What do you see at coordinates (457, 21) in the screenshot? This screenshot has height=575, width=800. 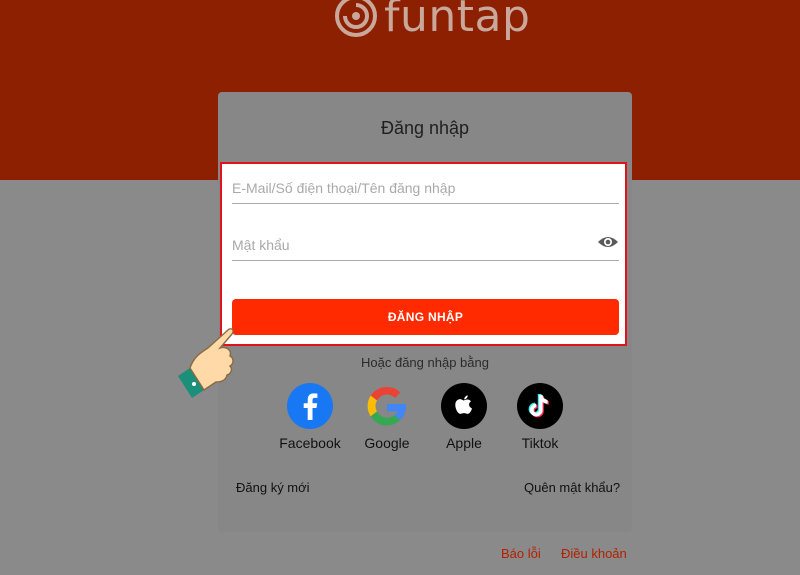 I see `brand-name: funtap` at bounding box center [457, 21].